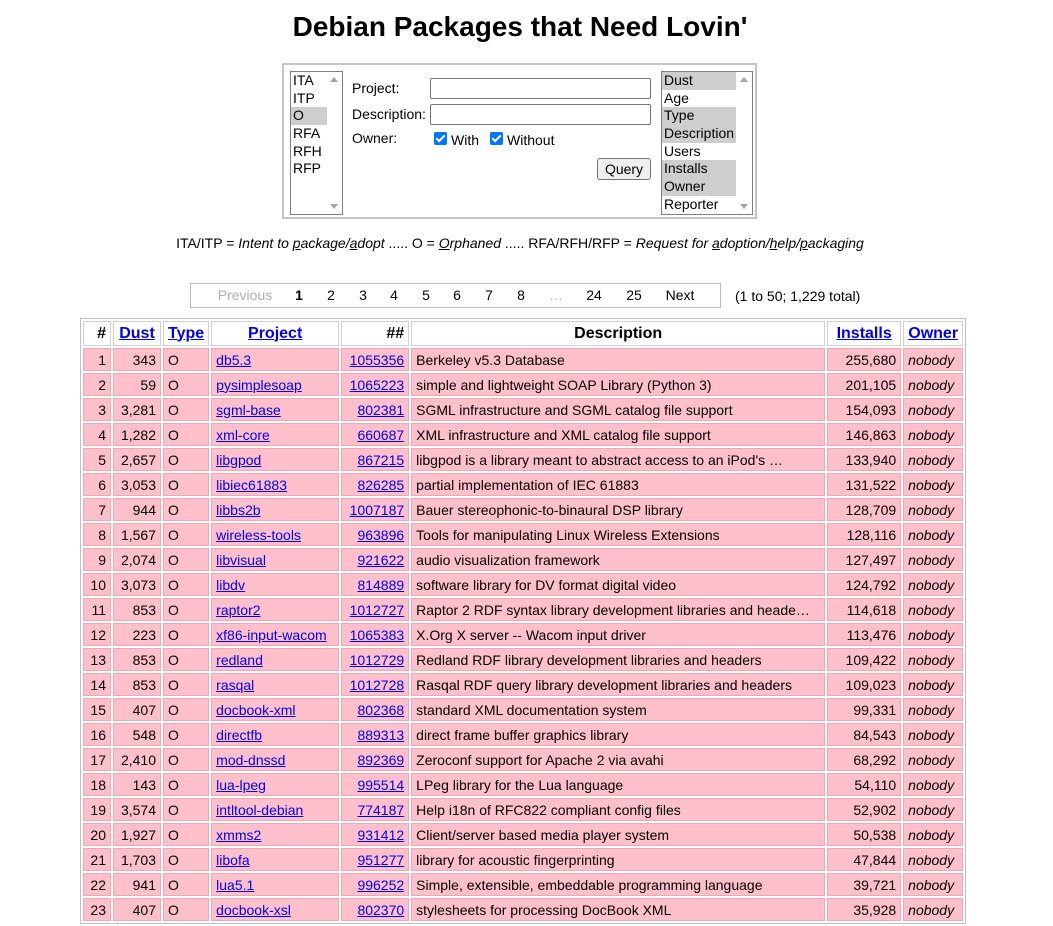  Describe the element at coordinates (331, 295) in the screenshot. I see `page-link: 2` at that location.